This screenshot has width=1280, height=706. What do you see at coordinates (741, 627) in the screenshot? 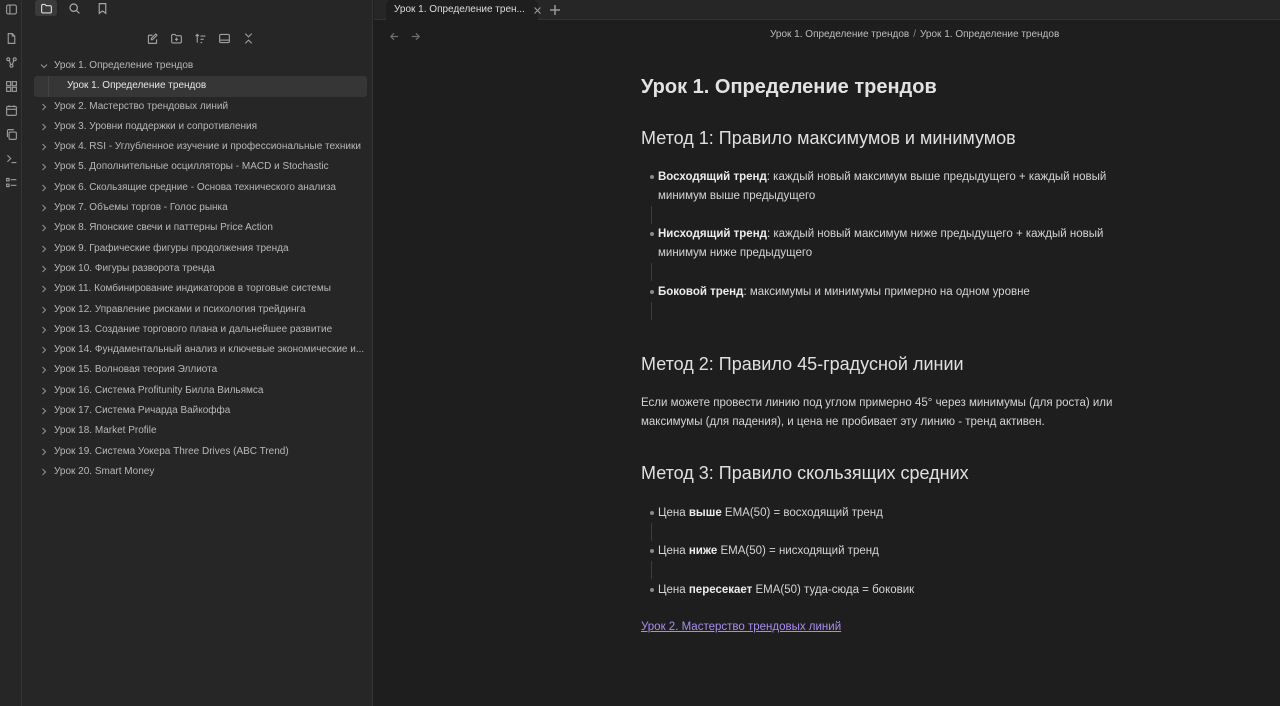
I see `next-lesson-link: Урок 2. Мастерство трендовых линий` at bounding box center [741, 627].